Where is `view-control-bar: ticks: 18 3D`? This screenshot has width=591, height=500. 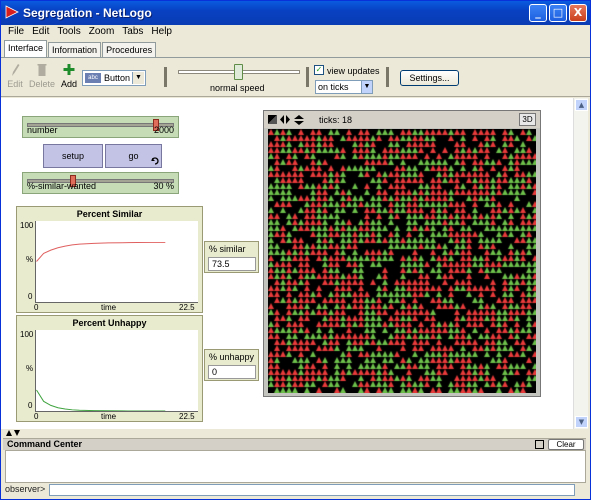 view-control-bar: ticks: 18 3D is located at coordinates (402, 119).